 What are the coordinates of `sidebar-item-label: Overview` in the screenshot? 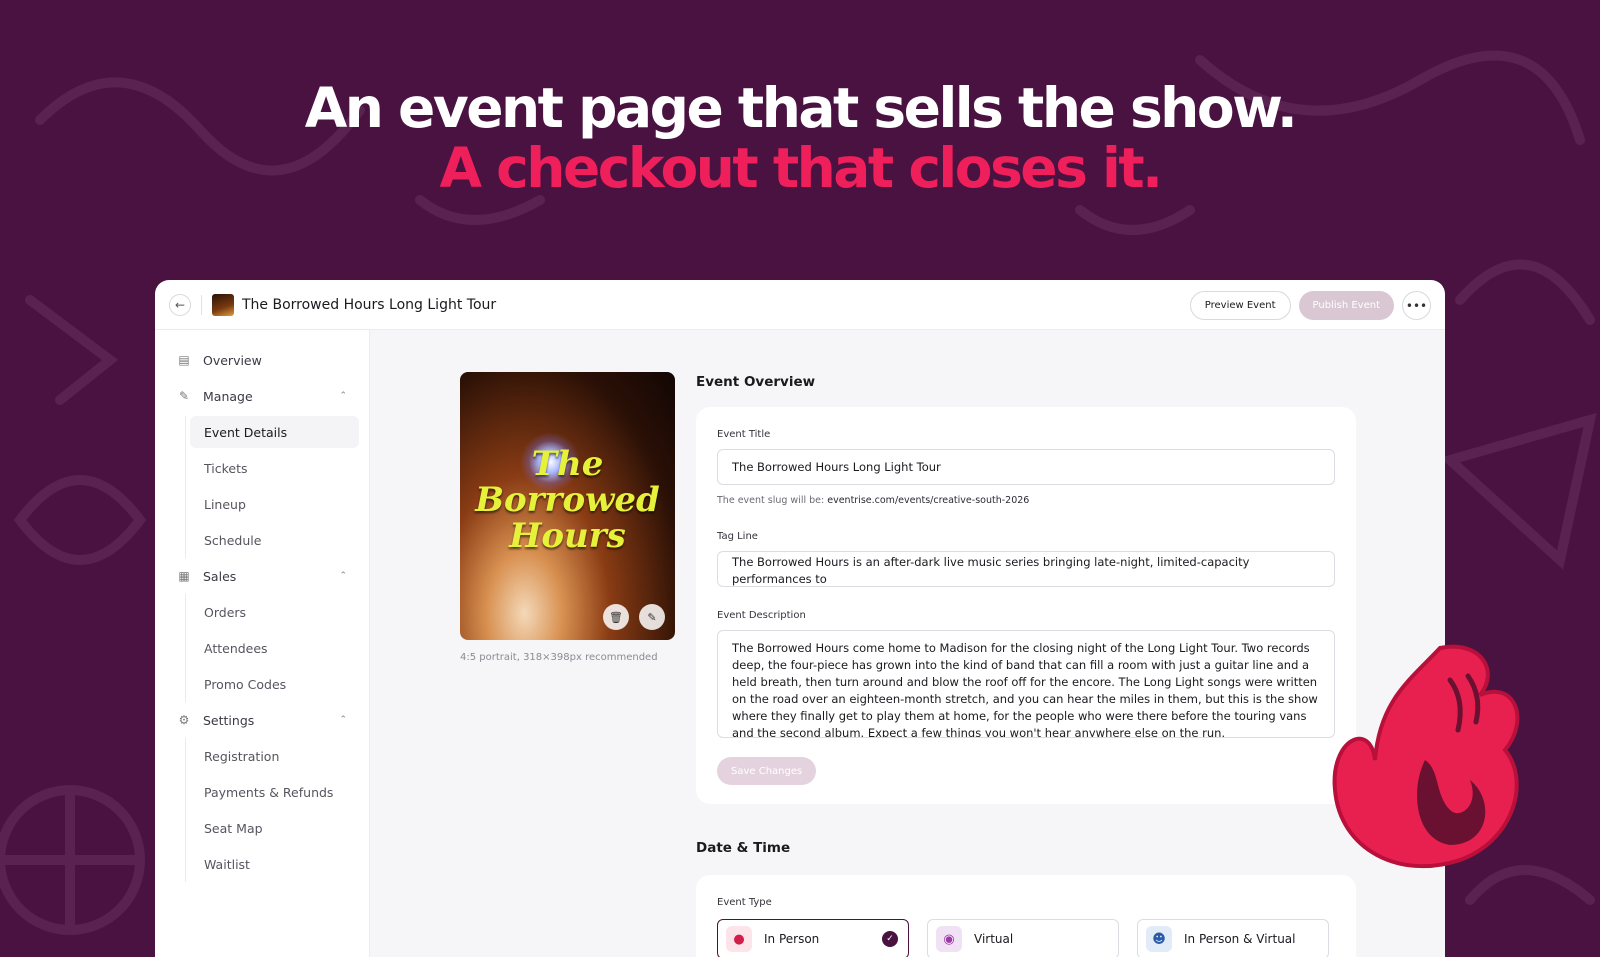 It's located at (232, 360).